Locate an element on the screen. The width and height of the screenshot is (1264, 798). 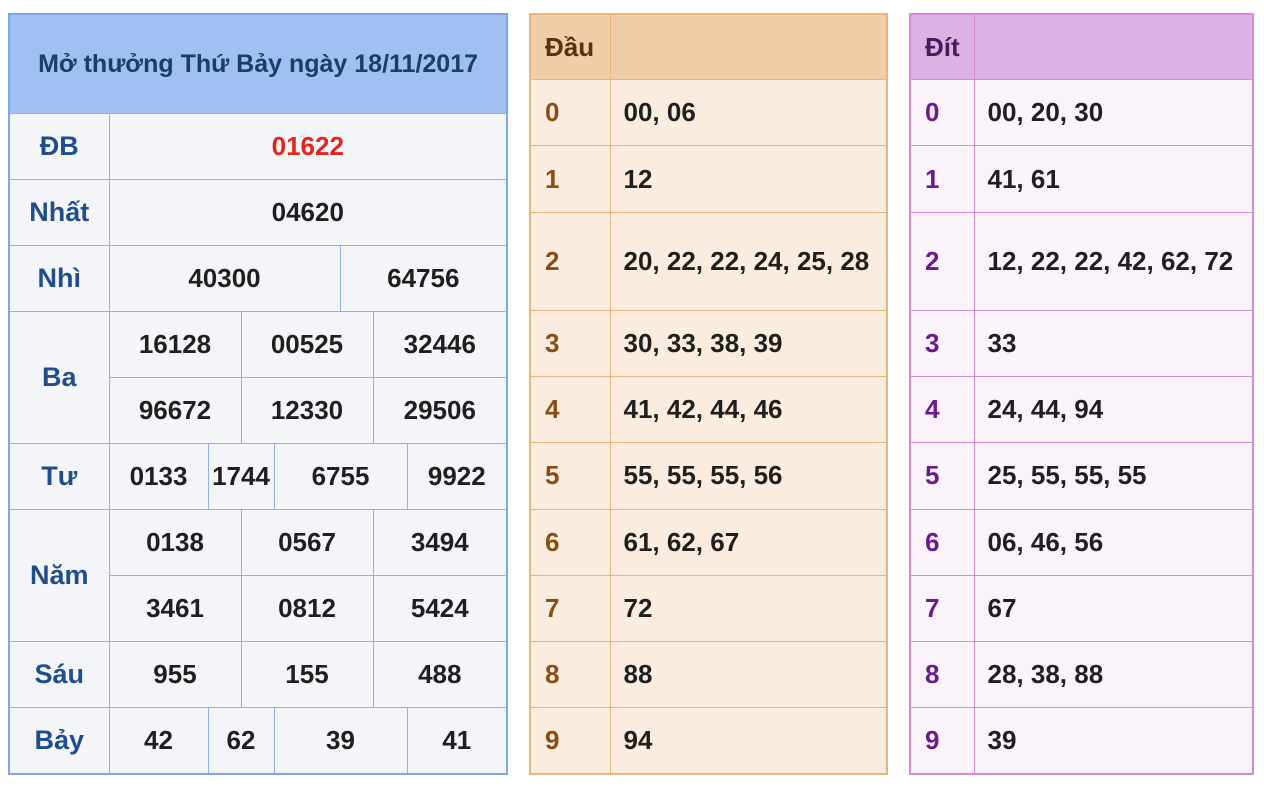
tails-value: 33 is located at coordinates (1113, 343).